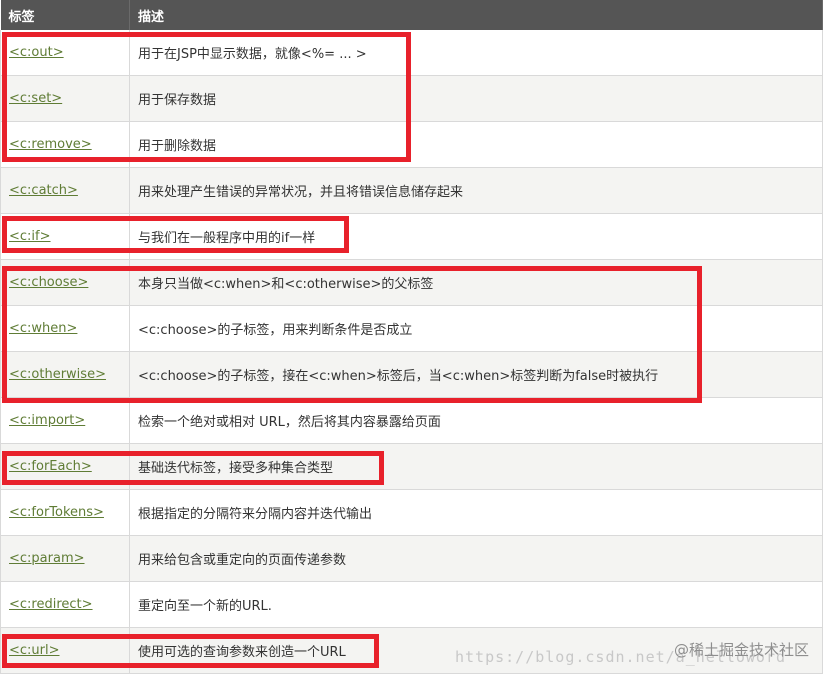 The width and height of the screenshot is (835, 674). Describe the element at coordinates (476, 282) in the screenshot. I see `tag-description: 本身只当做<c:when>和<c:otherwise>的父标签` at that location.